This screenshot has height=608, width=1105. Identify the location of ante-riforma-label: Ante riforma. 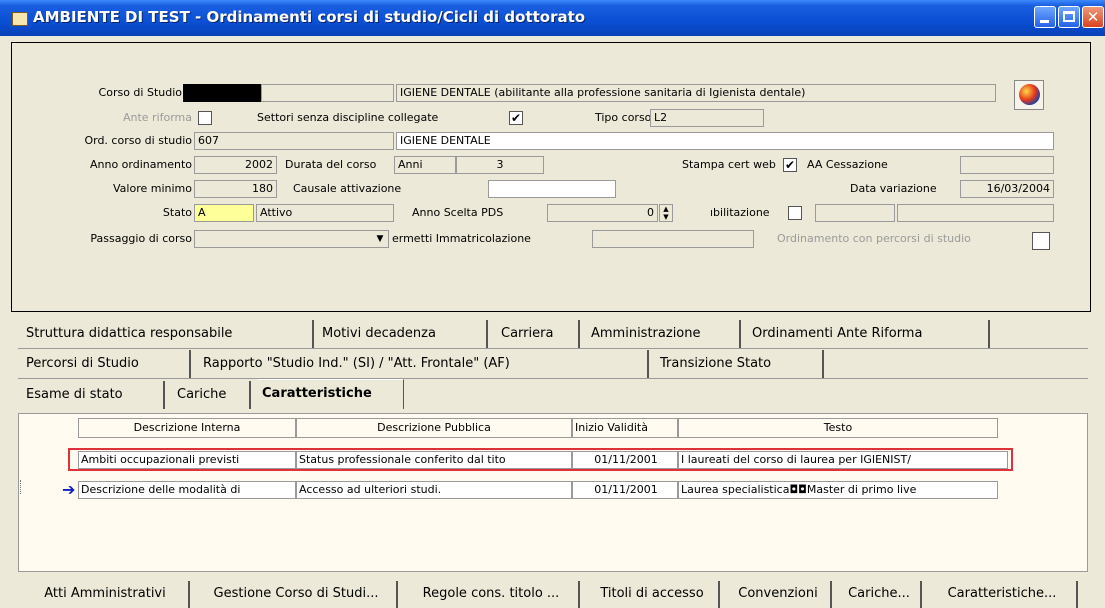
(157, 117).